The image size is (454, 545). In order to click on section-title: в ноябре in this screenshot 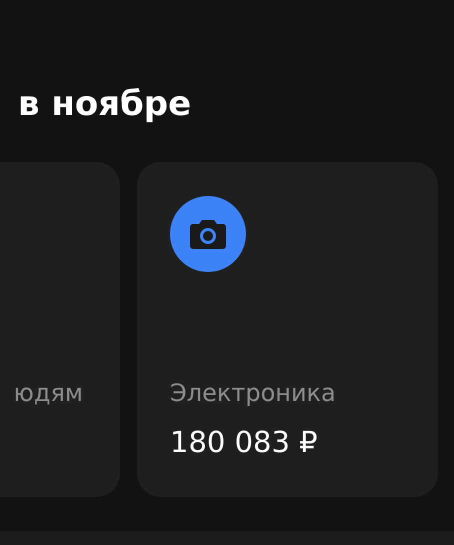, I will do `click(105, 104)`.